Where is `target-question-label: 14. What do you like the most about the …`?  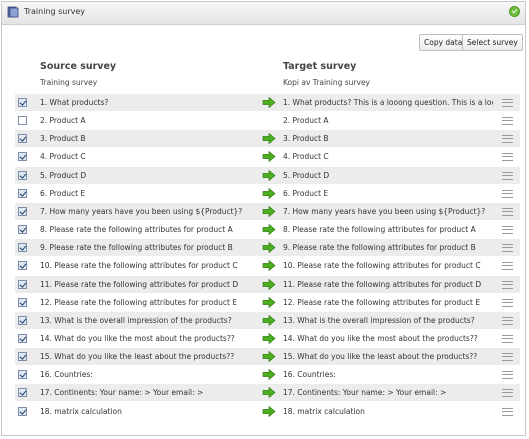 target-question-label: 14. What do you like the most about the … is located at coordinates (380, 338).